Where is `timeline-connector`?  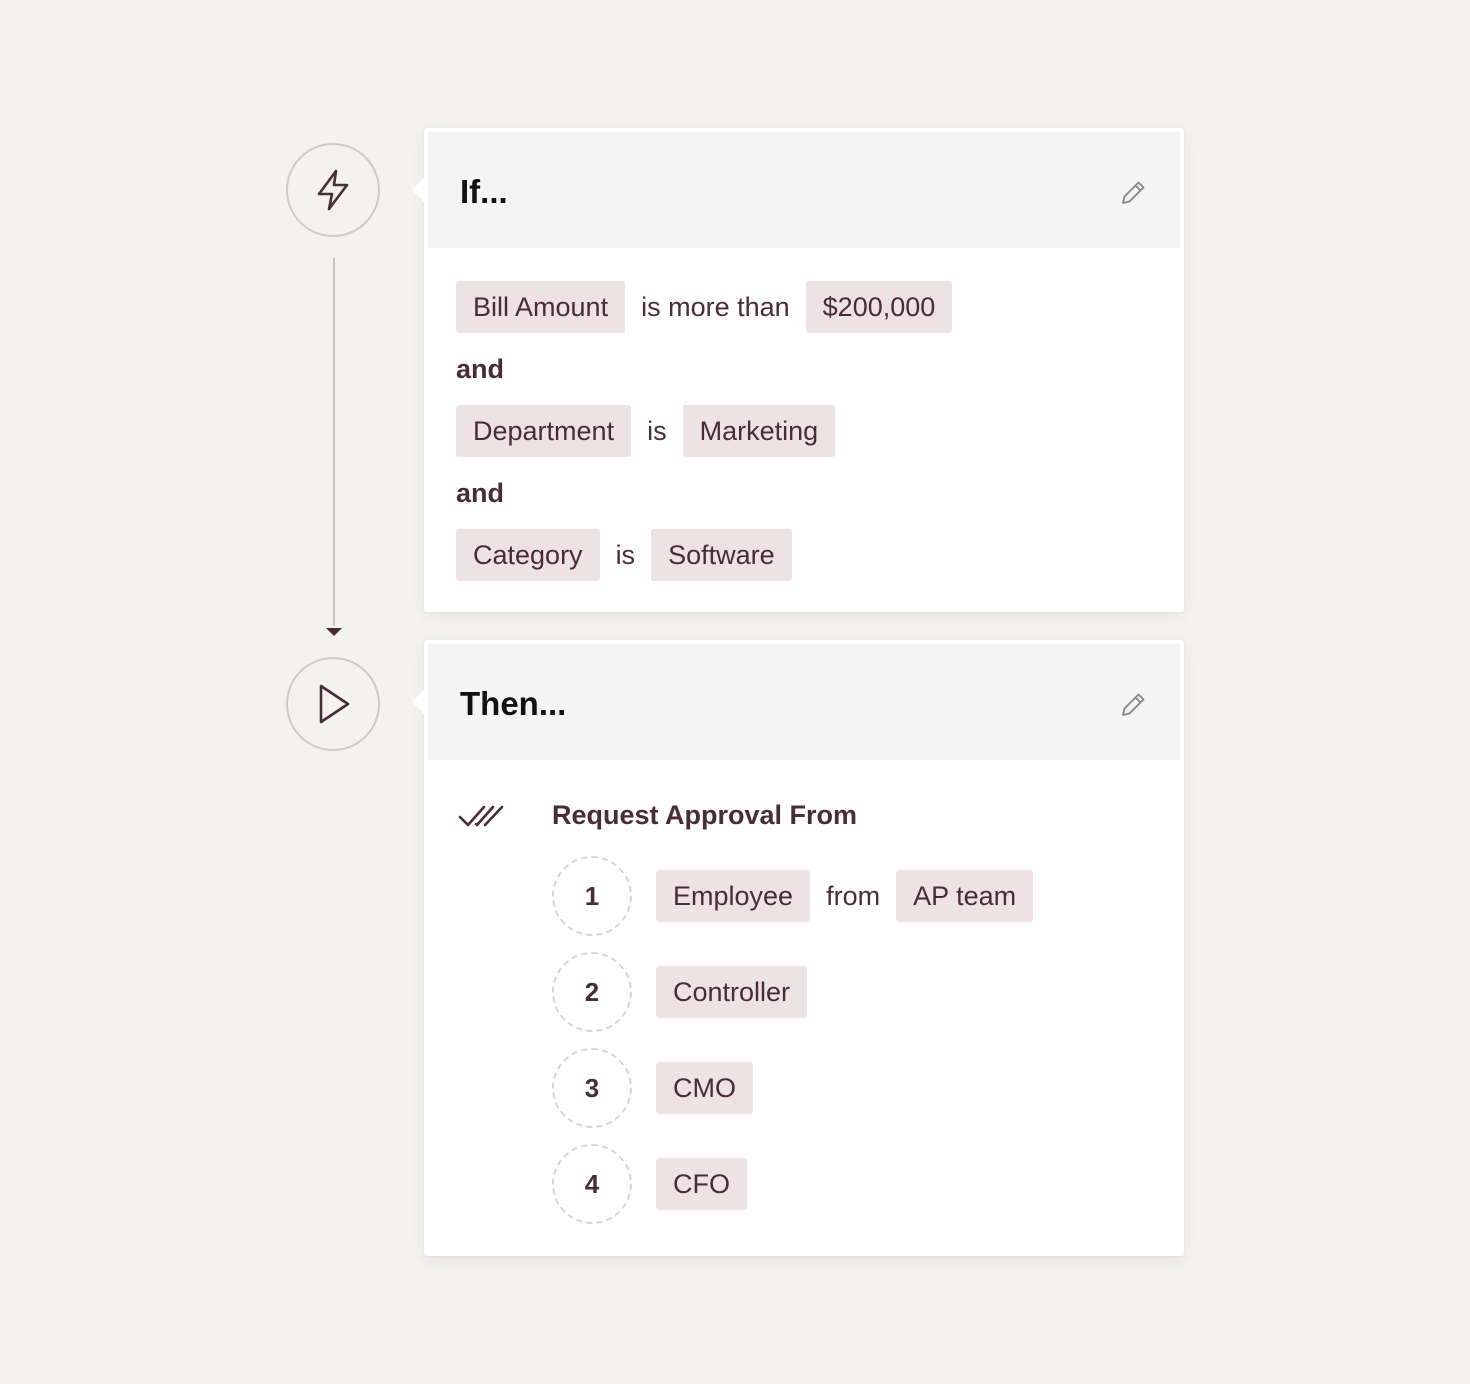 timeline-connector is located at coordinates (334, 442).